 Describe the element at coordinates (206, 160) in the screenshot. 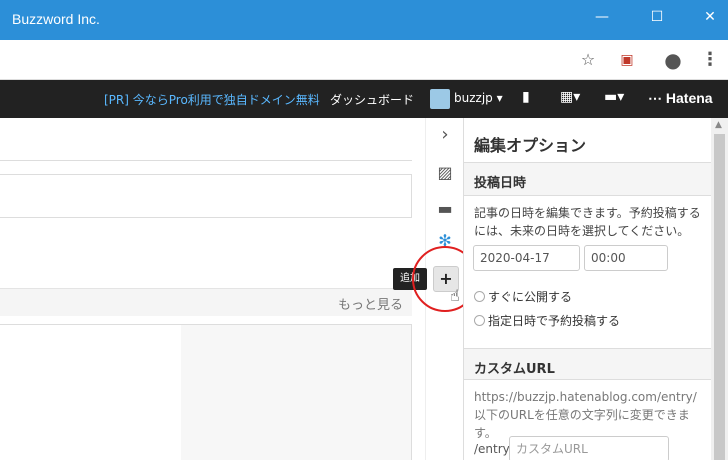

I see `divider` at that location.